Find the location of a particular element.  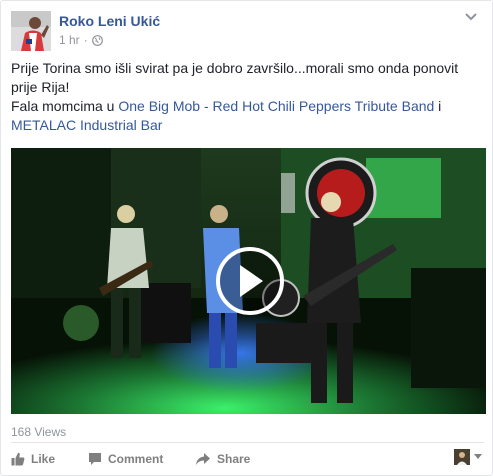

post-header: Roko Leni Ukić 1 hr · is located at coordinates (246, 31).